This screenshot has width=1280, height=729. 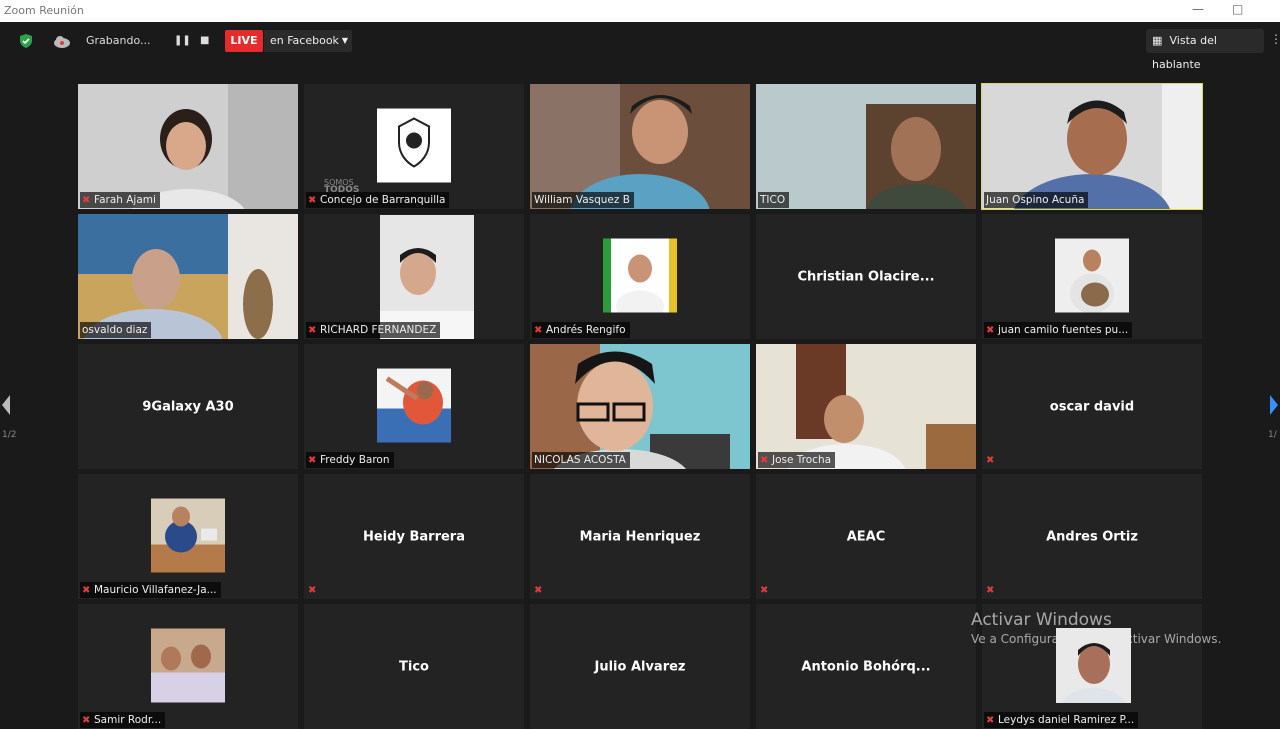 I want to click on participant-name: Concejo de Barranquilla, so click(x=383, y=200).